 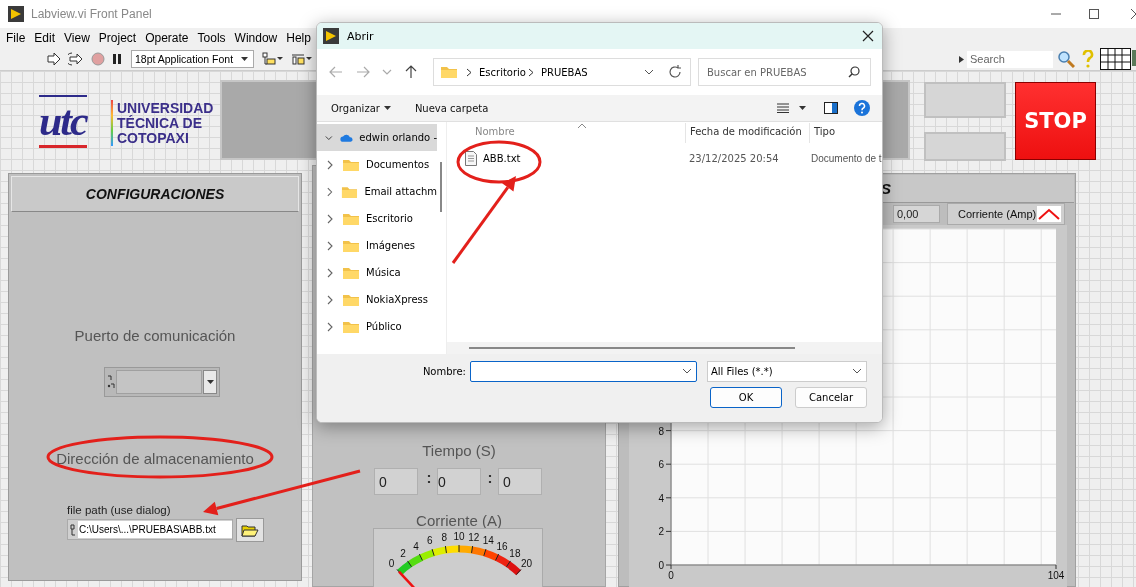 I want to click on axis-tick-label: 4, so click(x=661, y=498).